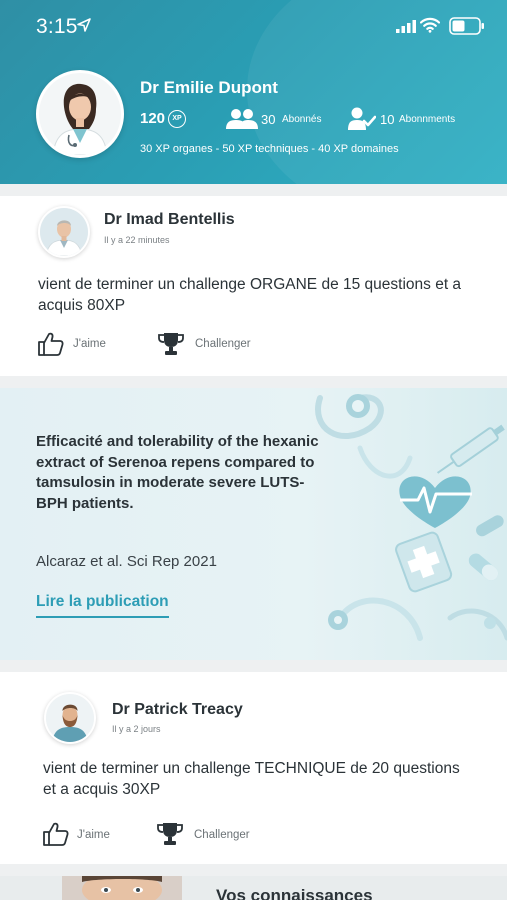 The image size is (507, 900). I want to click on status-bar: 3:15, so click(253, 26).